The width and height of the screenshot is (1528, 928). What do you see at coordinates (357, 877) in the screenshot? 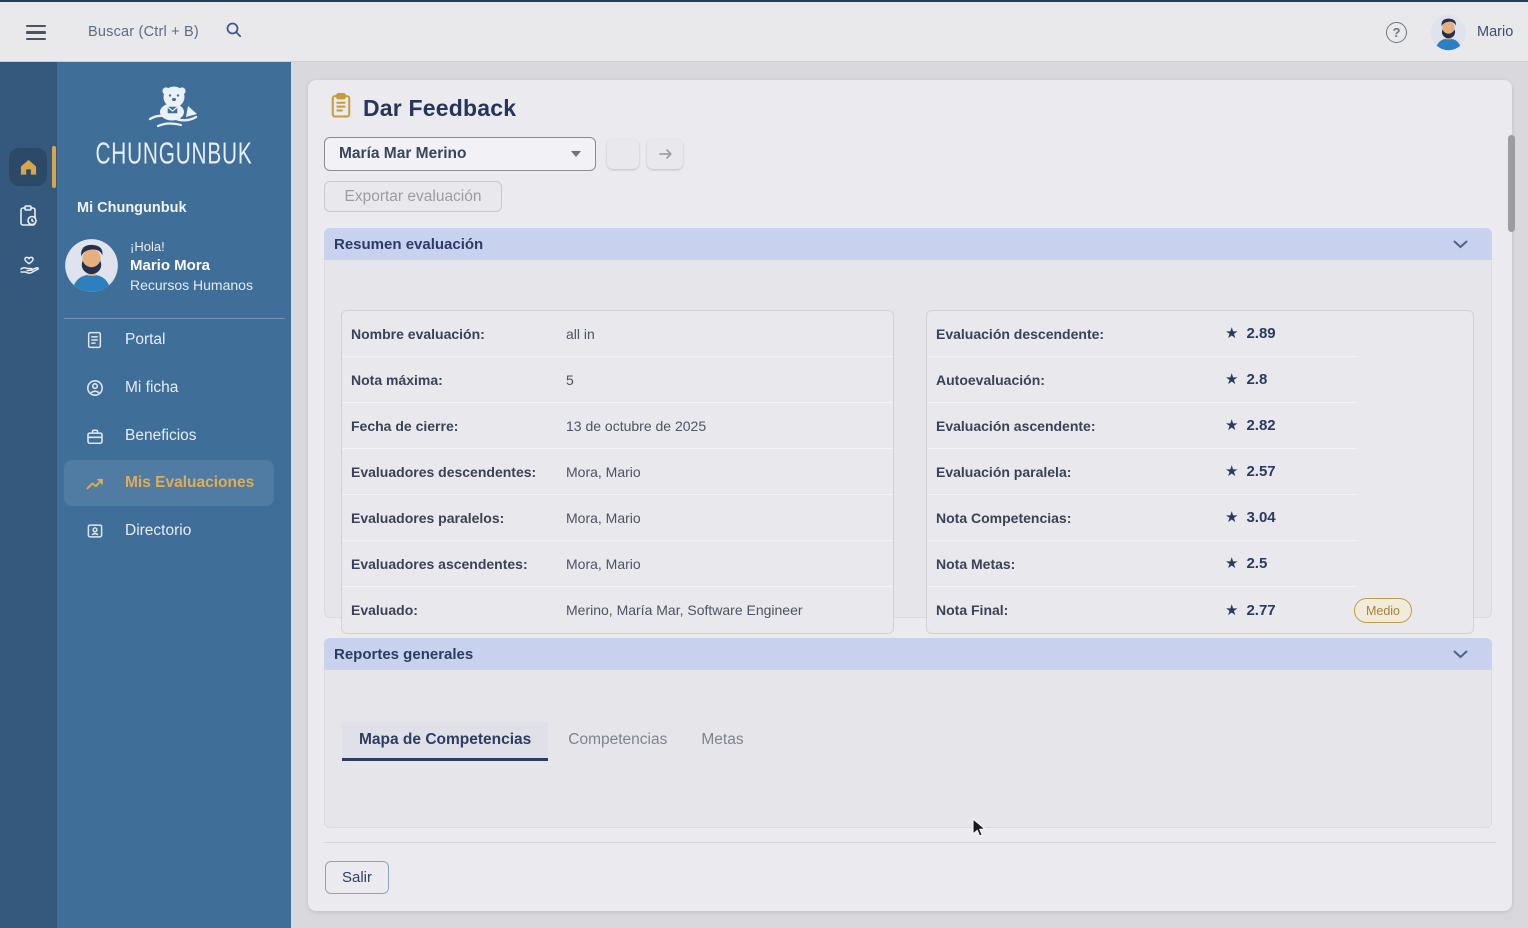
I see `exit-button: Salir` at bounding box center [357, 877].